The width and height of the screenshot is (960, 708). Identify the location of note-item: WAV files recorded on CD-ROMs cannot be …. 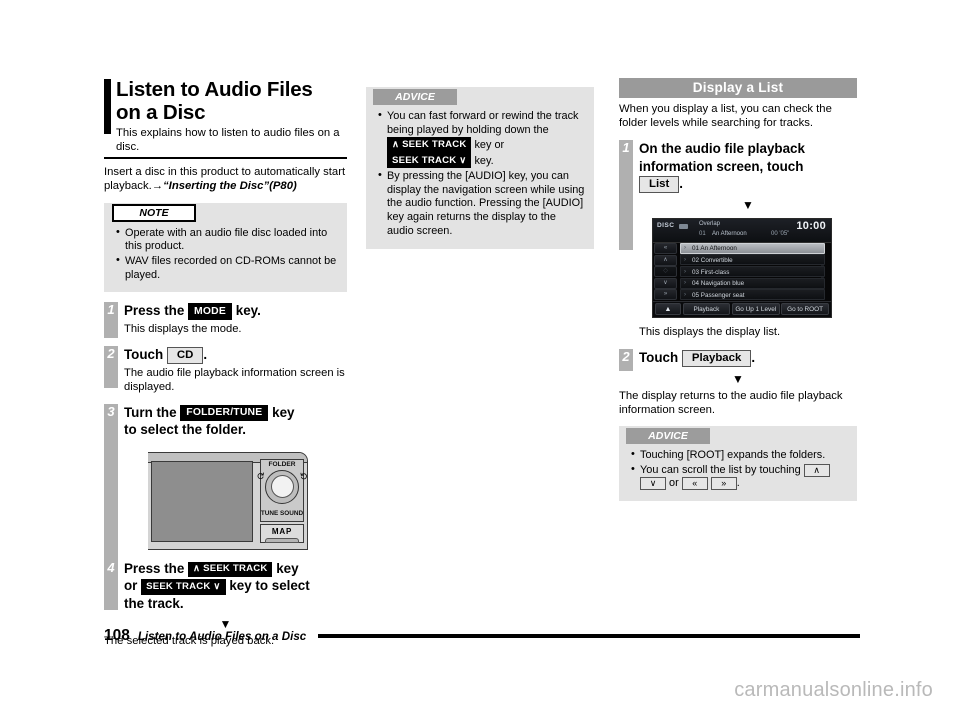
(227, 268).